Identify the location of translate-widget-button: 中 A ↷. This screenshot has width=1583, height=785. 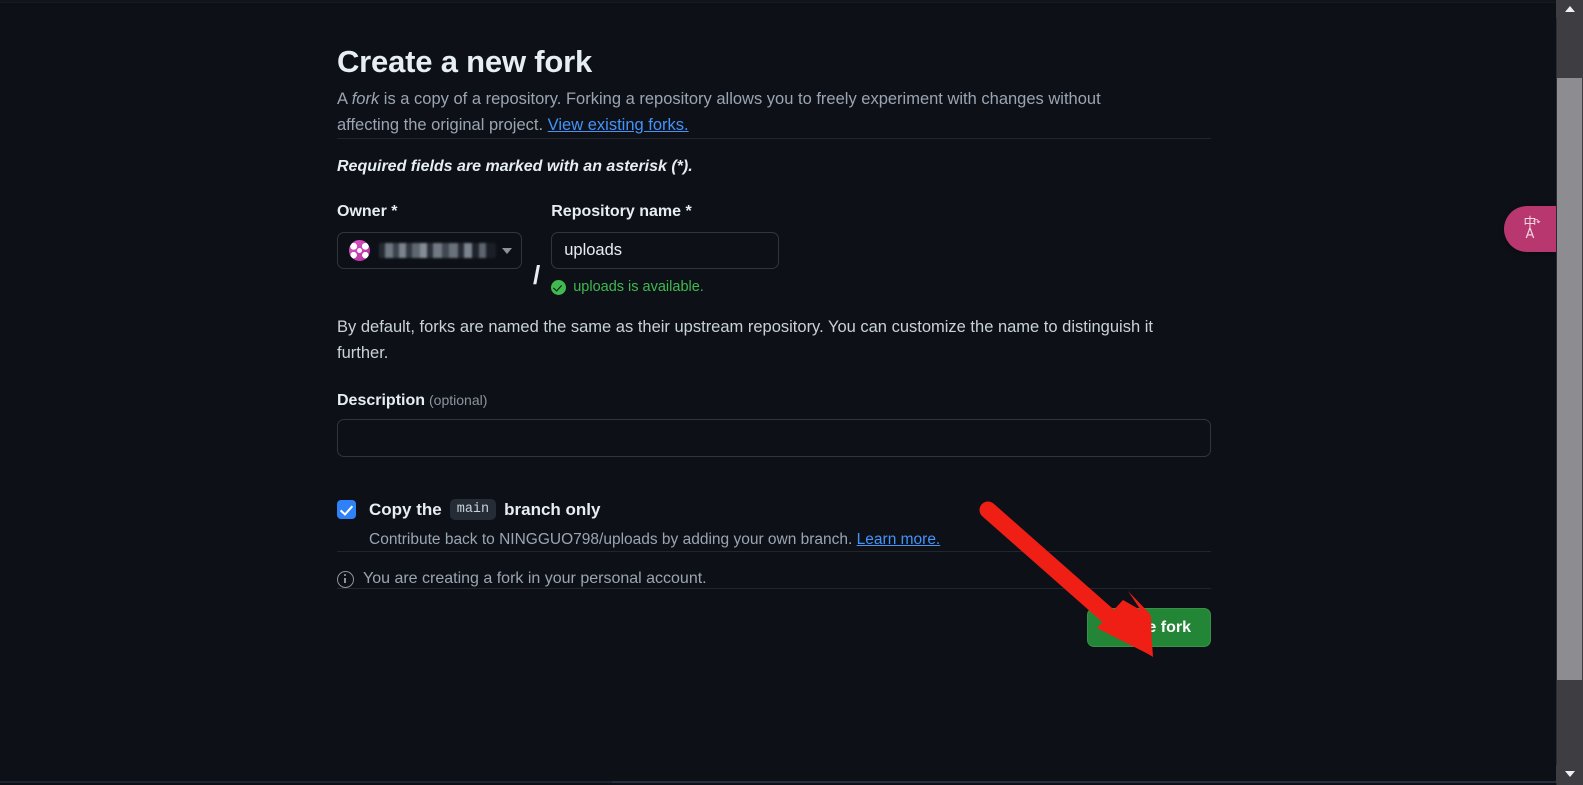
(1530, 229).